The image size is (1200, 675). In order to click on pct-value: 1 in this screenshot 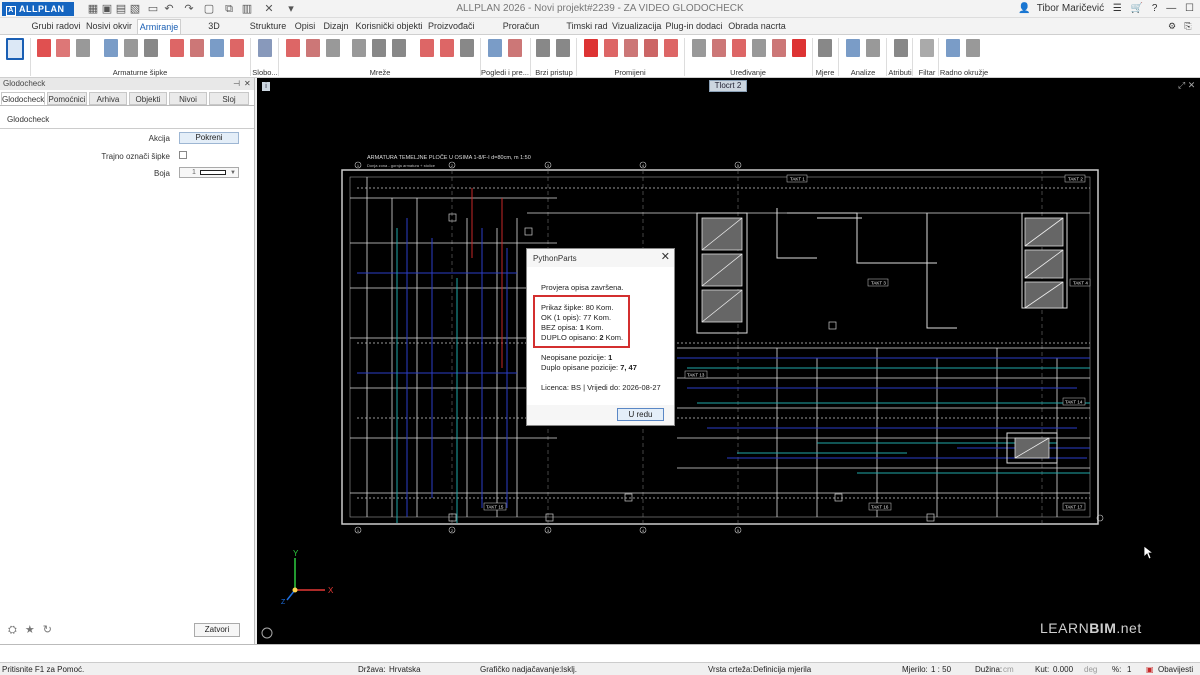, I will do `click(1129, 669)`.